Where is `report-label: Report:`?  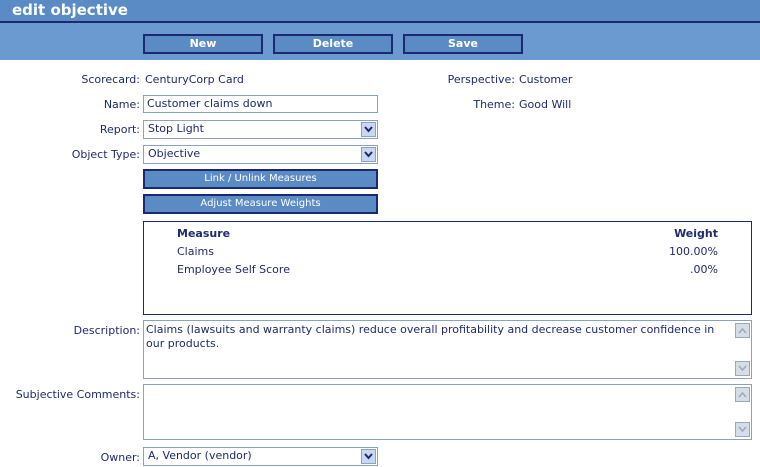
report-label: Report: is located at coordinates (119, 129).